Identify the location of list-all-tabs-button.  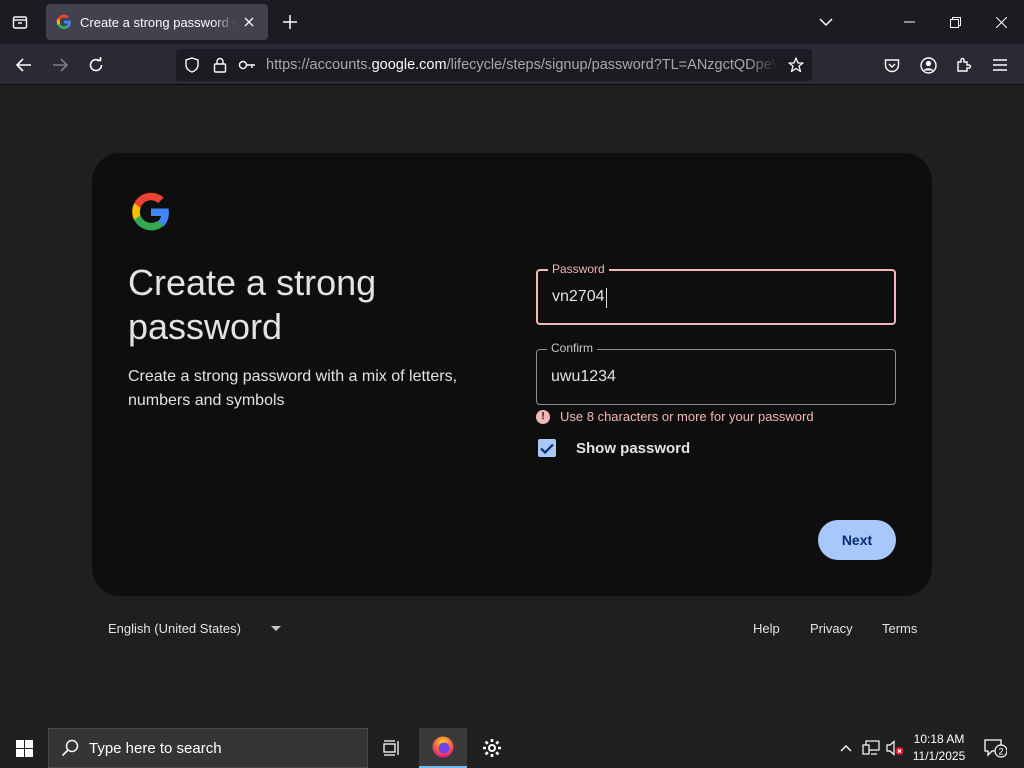
(20, 22).